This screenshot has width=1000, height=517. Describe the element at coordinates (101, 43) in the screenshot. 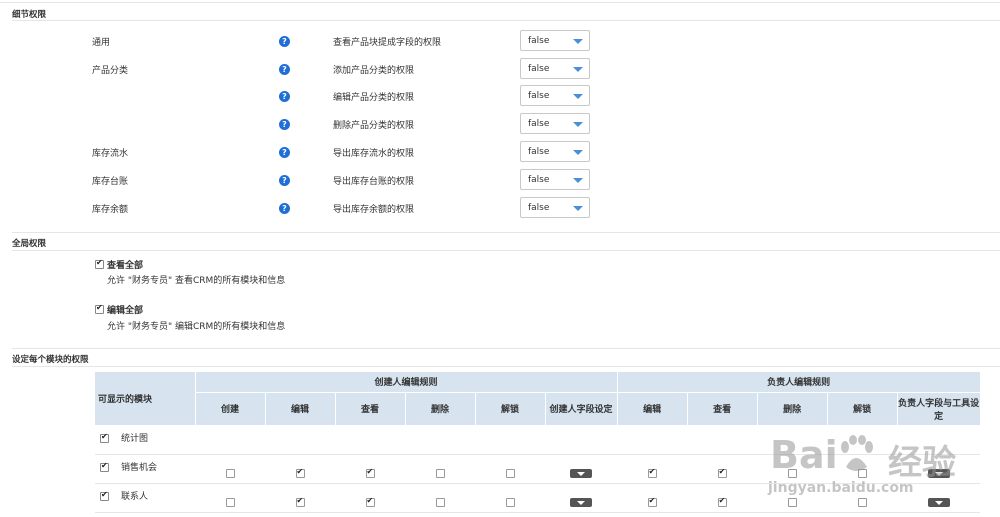

I see `category-label: 通用` at that location.